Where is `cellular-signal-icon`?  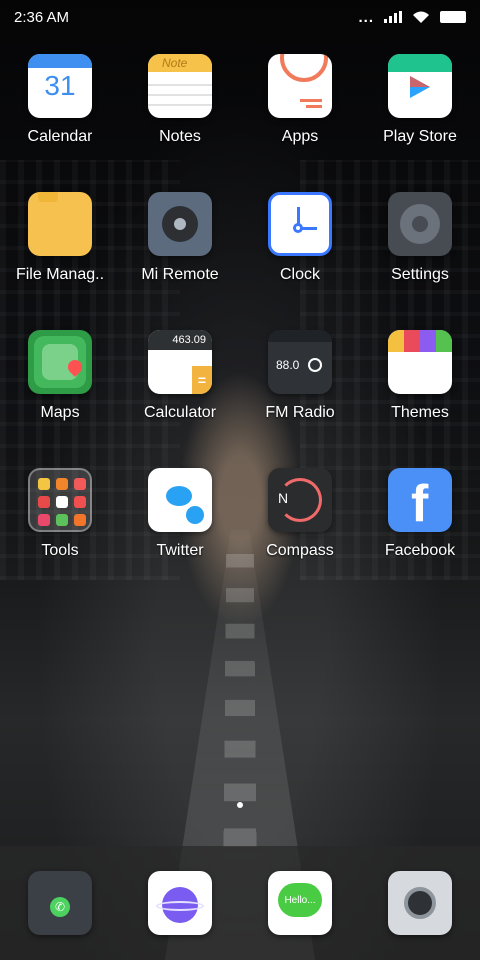
cellular-signal-icon is located at coordinates (393, 17).